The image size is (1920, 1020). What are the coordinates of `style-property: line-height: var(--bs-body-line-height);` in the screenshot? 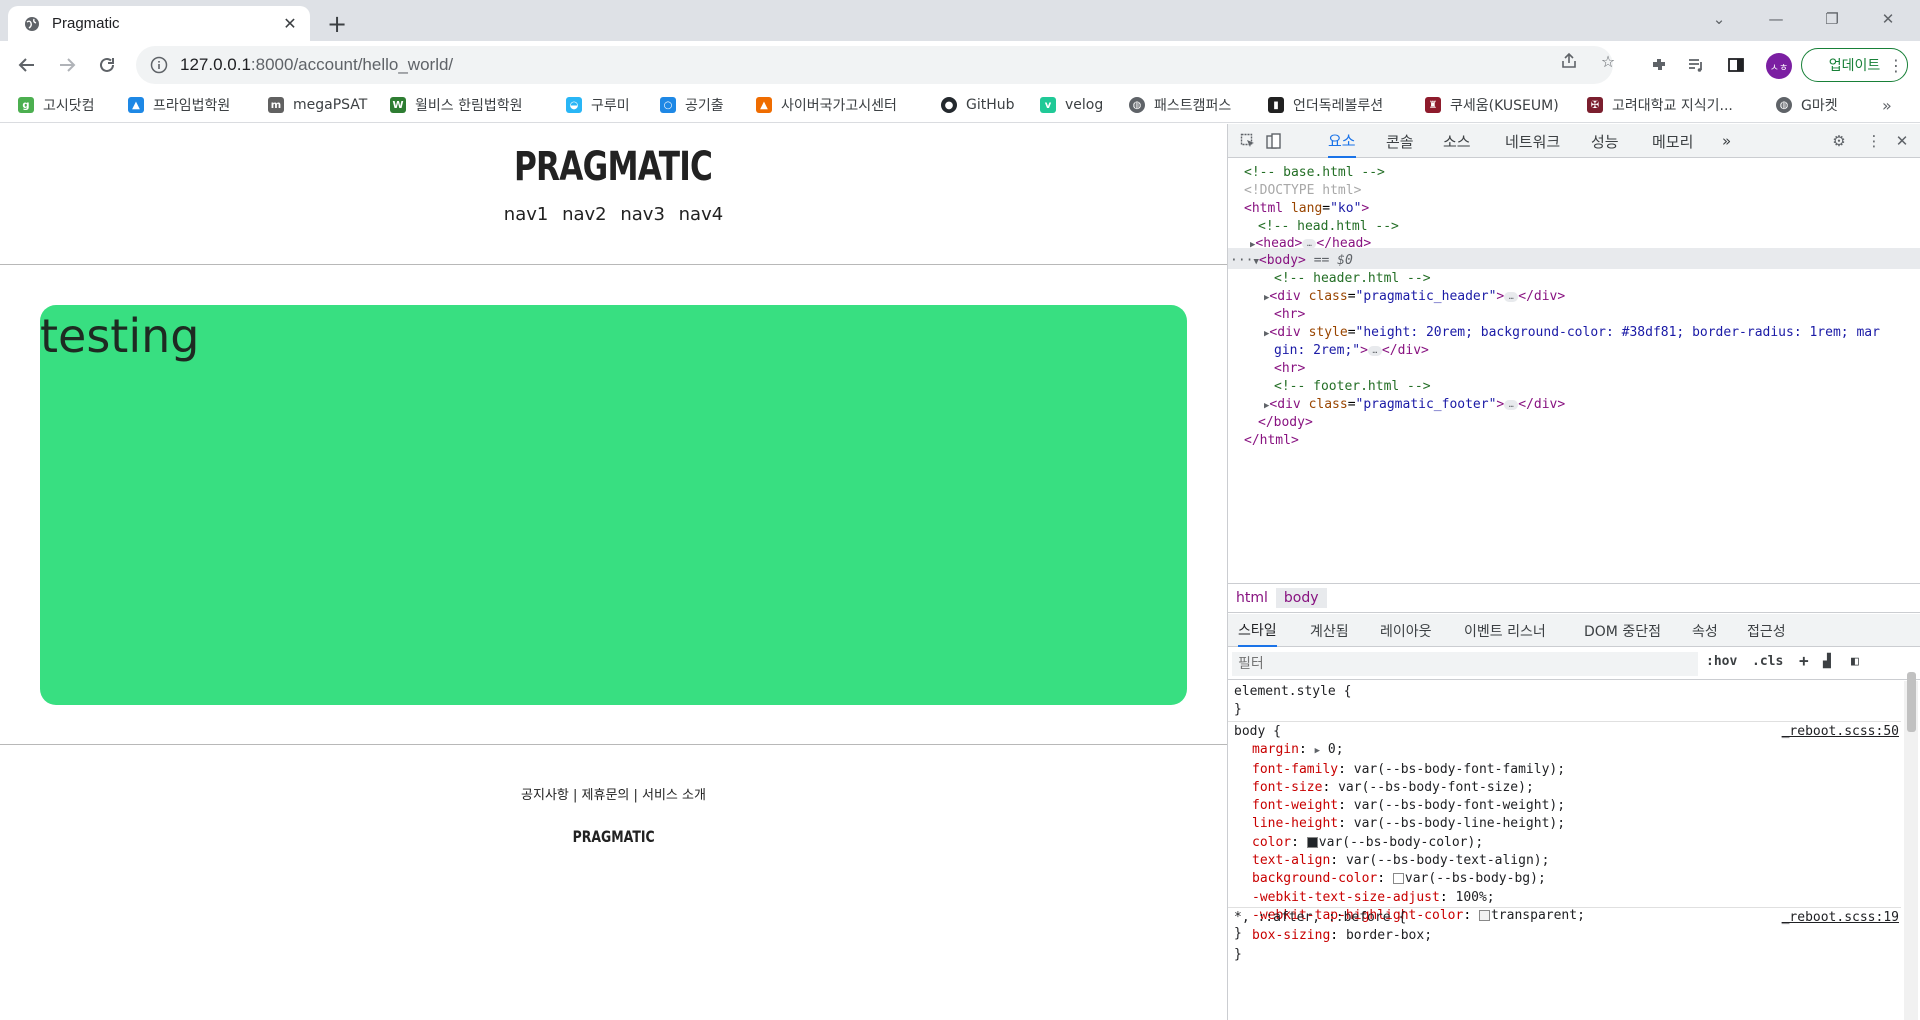 It's located at (1566, 824).